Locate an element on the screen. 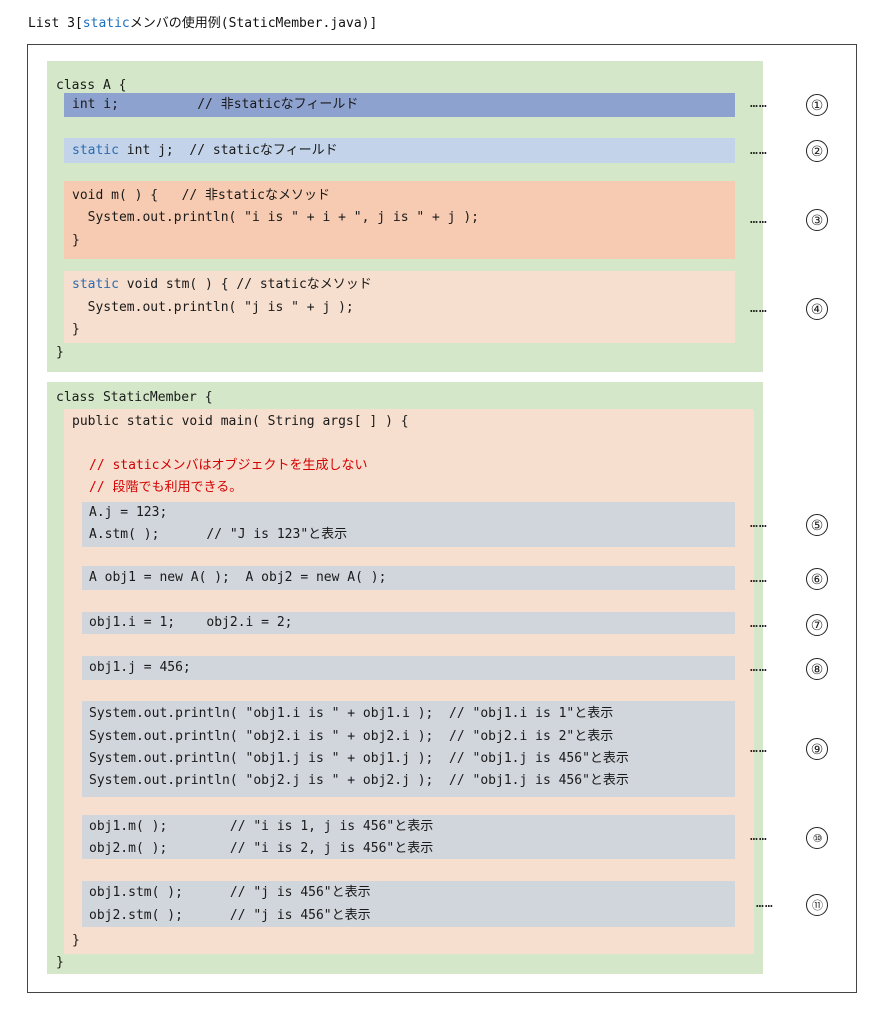 The width and height of the screenshot is (894, 1023). caption-prefix: List 3[ is located at coordinates (55, 23).